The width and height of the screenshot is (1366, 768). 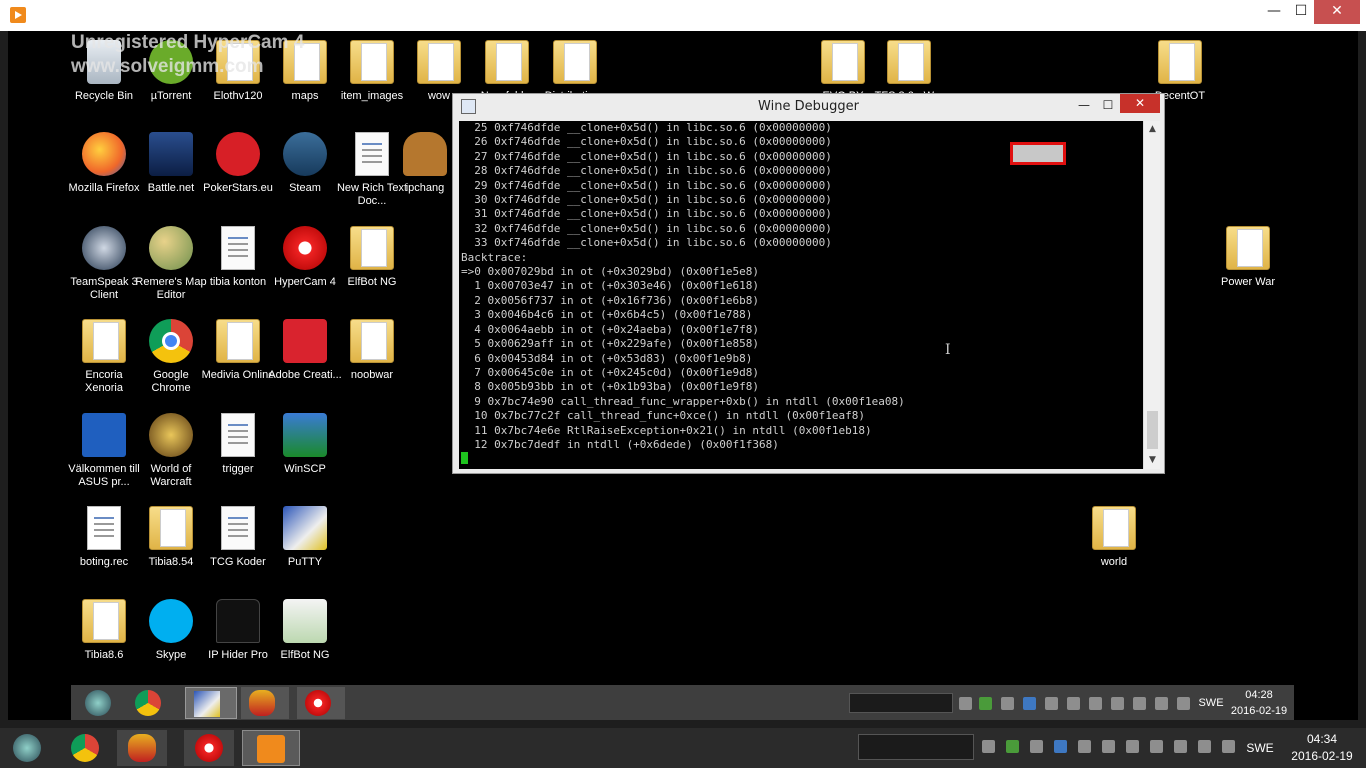 I want to click on wine-maximize-button: ☐, so click(x=1108, y=106).